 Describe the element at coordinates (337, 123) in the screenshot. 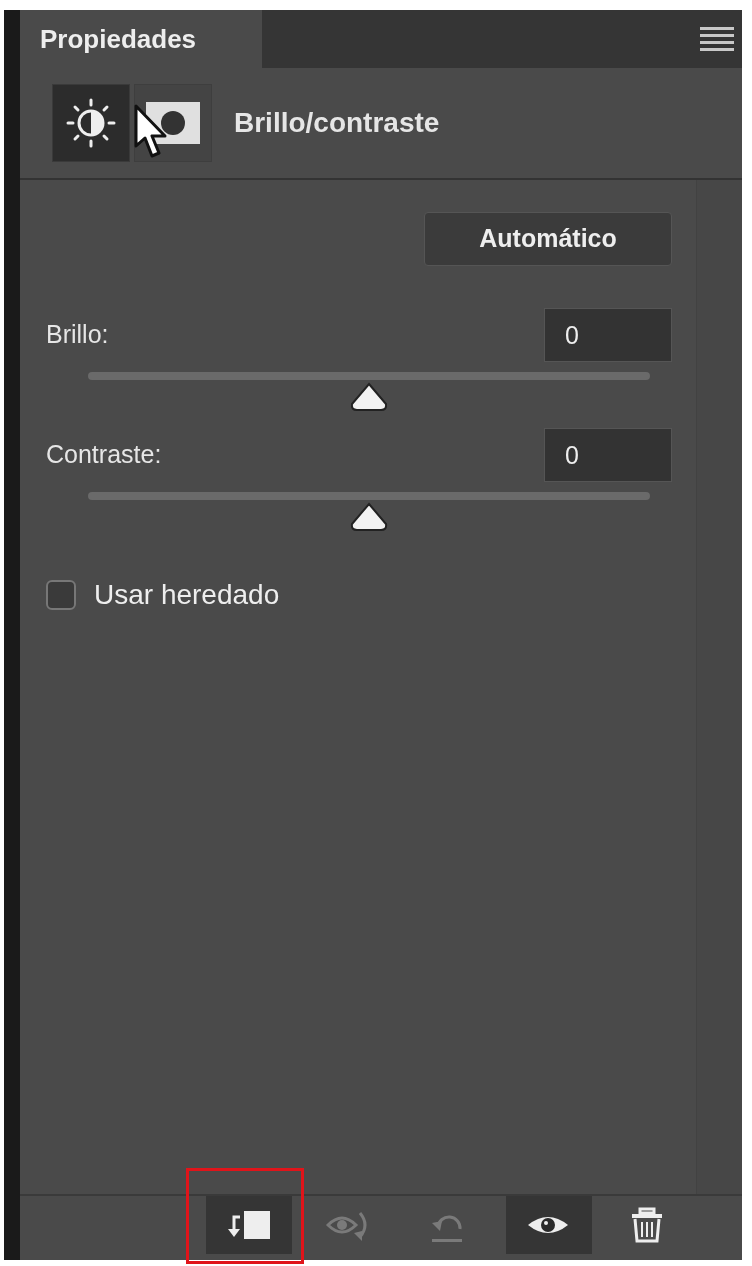

I see `adjustment-title: Brillo/contraste` at that location.